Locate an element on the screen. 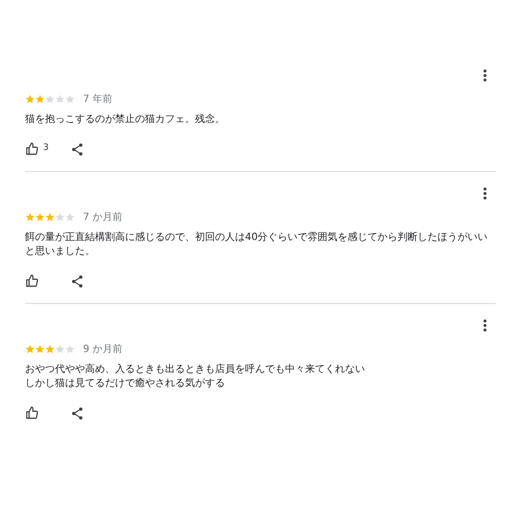 This screenshot has width=512, height=512. like-button: 3 is located at coordinates (45, 149).